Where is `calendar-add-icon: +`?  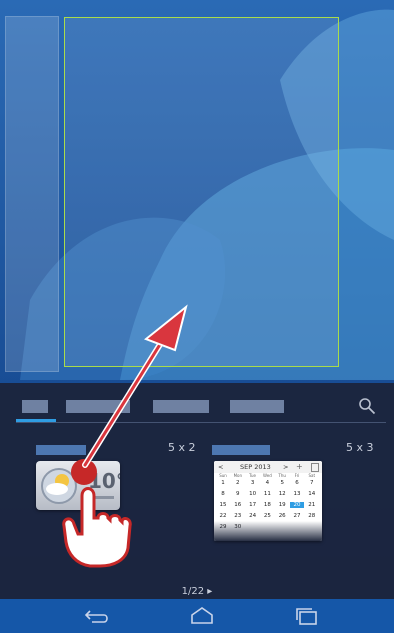
calendar-add-icon: + is located at coordinates (299, 466).